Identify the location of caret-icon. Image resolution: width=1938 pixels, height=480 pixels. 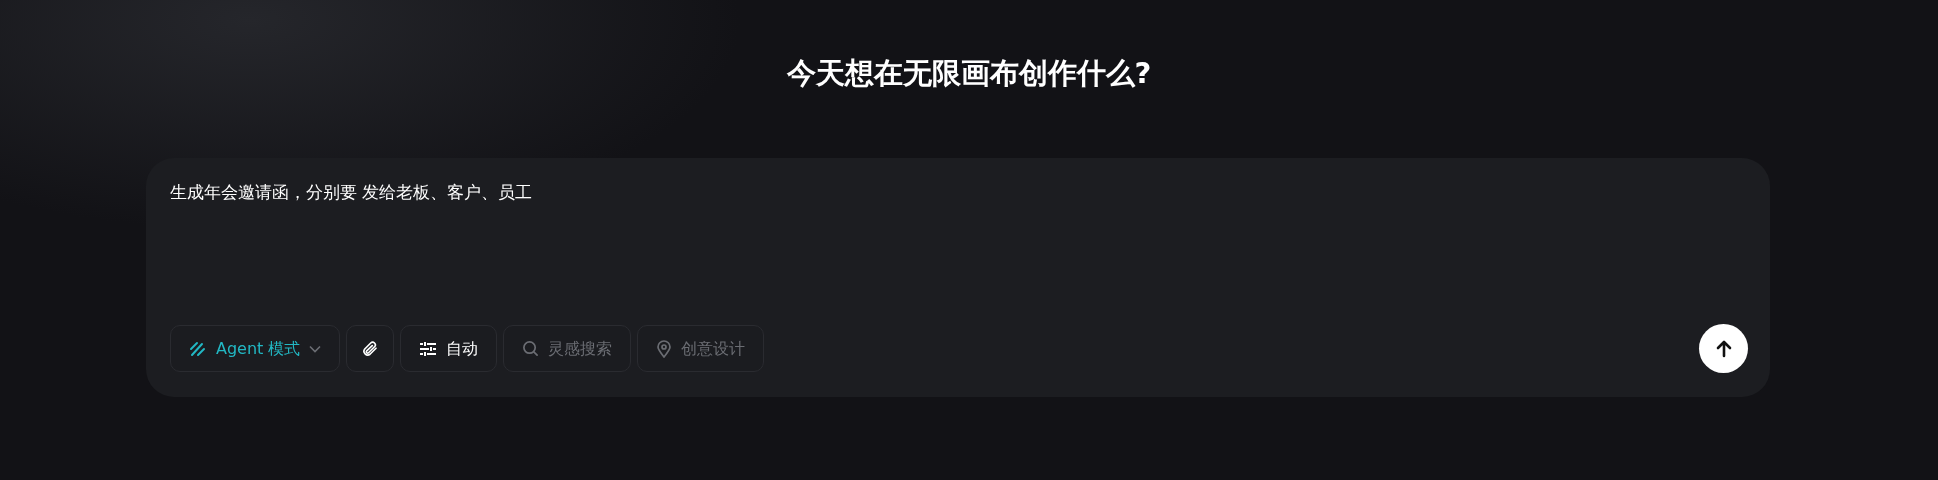
(315, 348).